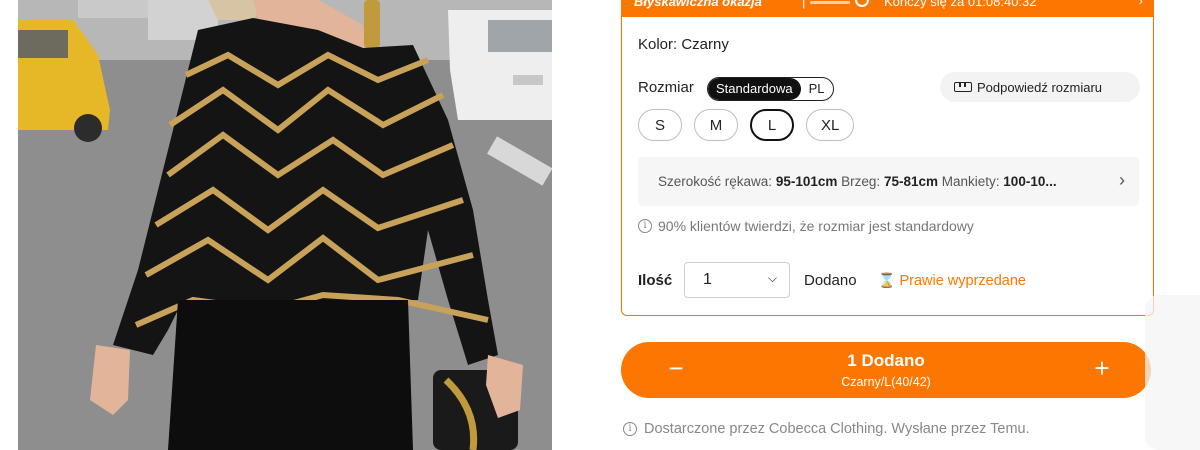 The image size is (1200, 450). I want to click on add-to-cart-button: − 1 Dodano Czarny/L(40/42) +, so click(886, 370).